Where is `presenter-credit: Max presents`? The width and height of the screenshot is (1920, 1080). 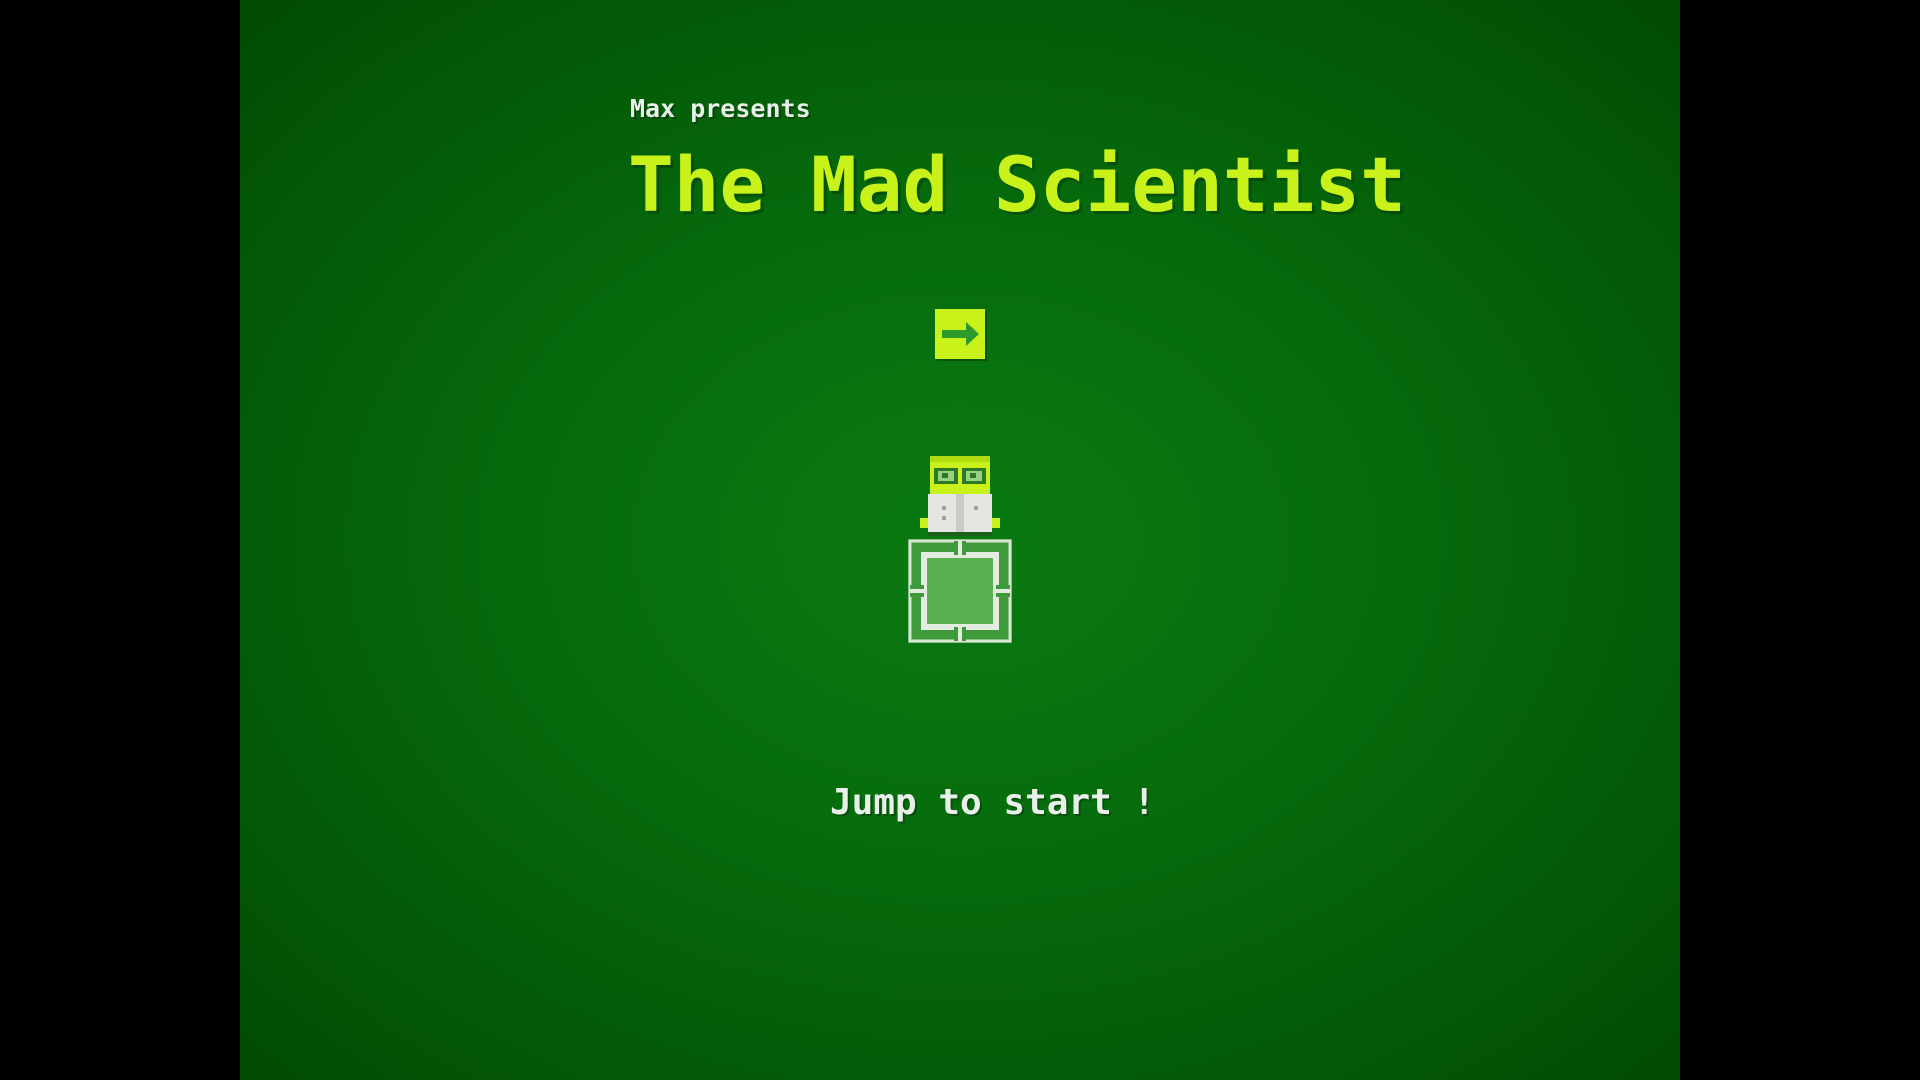 presenter-credit: Max presents is located at coordinates (720, 108).